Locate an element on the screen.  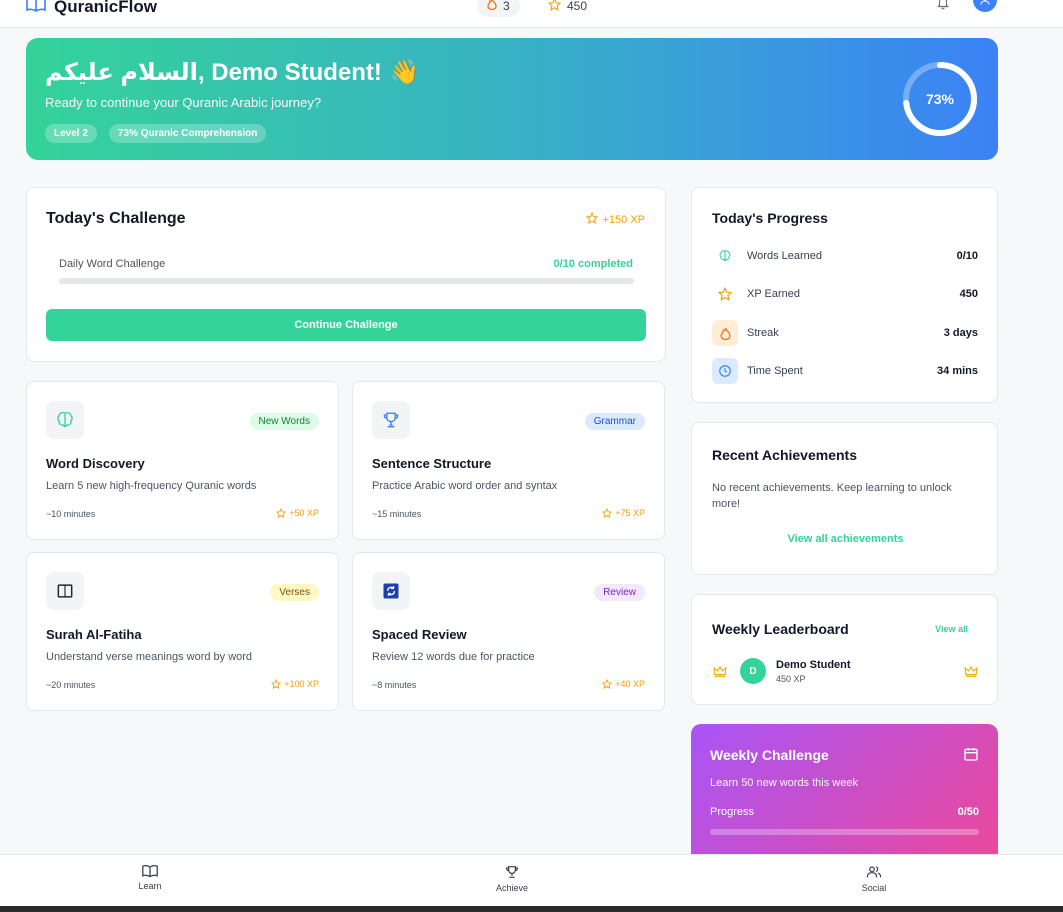
streak-counter: 3 is located at coordinates (498, 8).